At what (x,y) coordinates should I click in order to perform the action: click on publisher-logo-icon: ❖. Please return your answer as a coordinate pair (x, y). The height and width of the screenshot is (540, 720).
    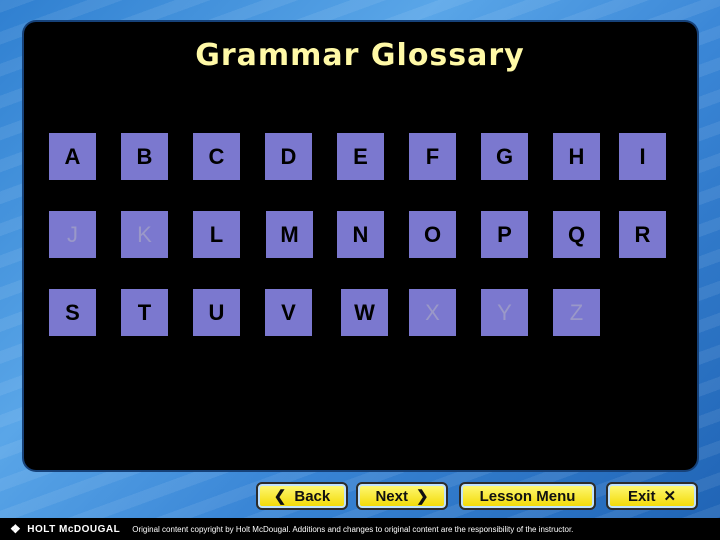
    Looking at the image, I should click on (16, 529).